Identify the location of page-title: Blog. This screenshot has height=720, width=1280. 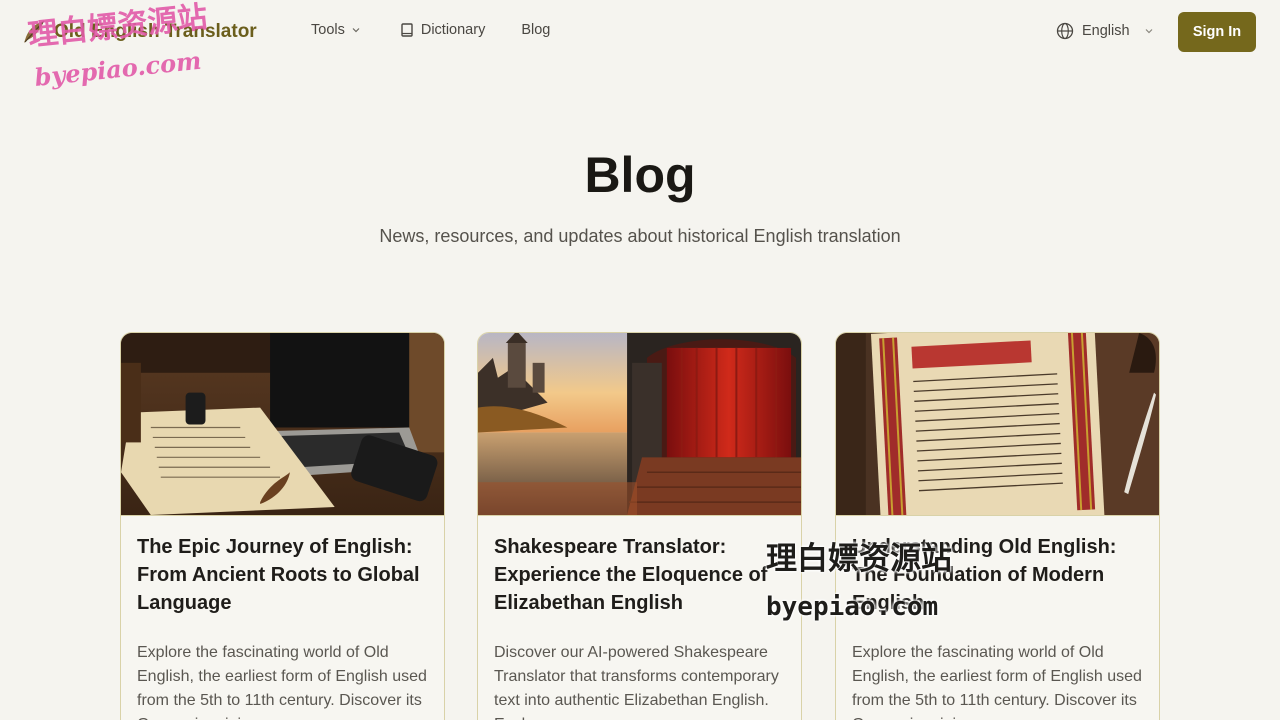
(640, 175).